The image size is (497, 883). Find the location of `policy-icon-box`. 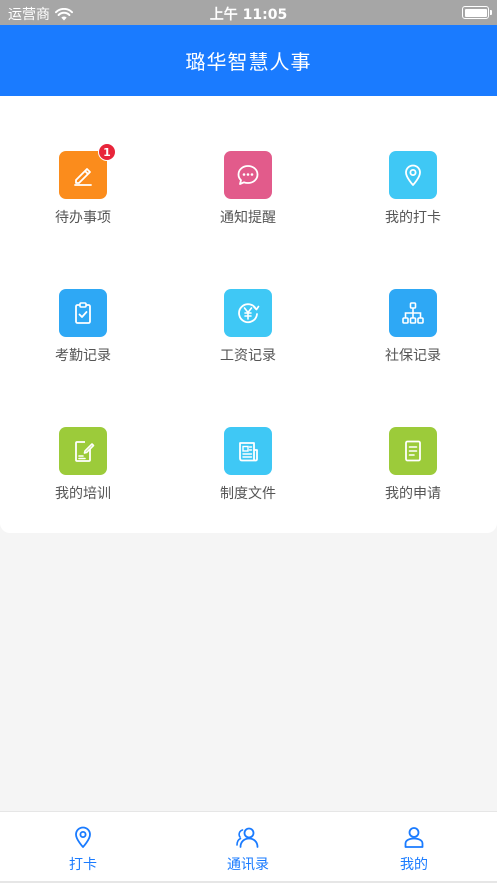

policy-icon-box is located at coordinates (248, 451).